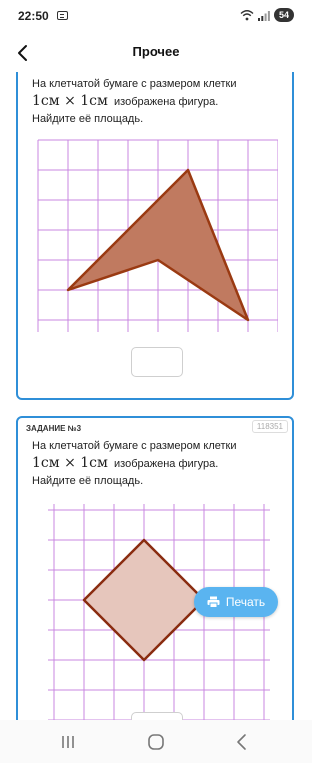  What do you see at coordinates (68, 742) in the screenshot?
I see `recents-icon` at bounding box center [68, 742].